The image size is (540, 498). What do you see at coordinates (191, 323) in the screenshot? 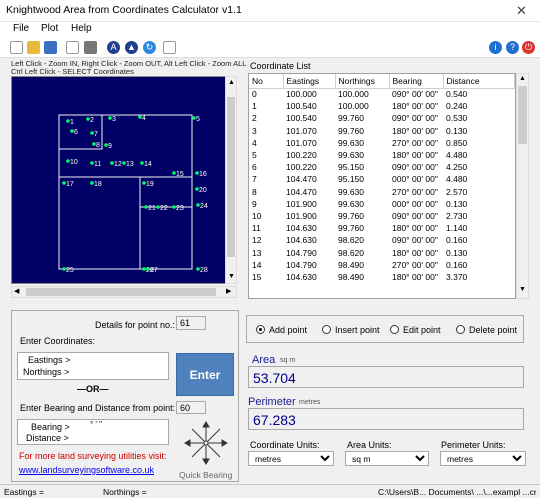
I see `details-point-input` at bounding box center [191, 323].